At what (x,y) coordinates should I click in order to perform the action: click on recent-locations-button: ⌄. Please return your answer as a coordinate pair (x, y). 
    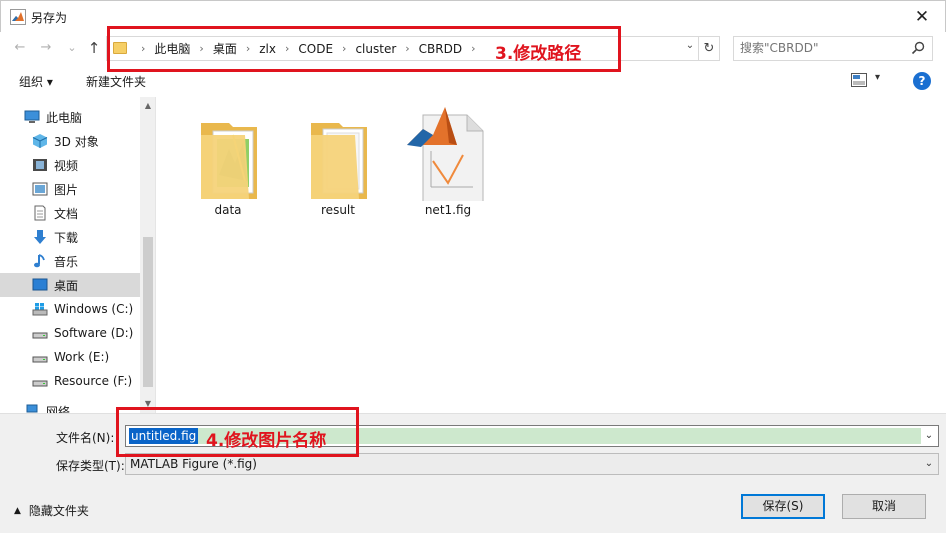
    Looking at the image, I should click on (72, 48).